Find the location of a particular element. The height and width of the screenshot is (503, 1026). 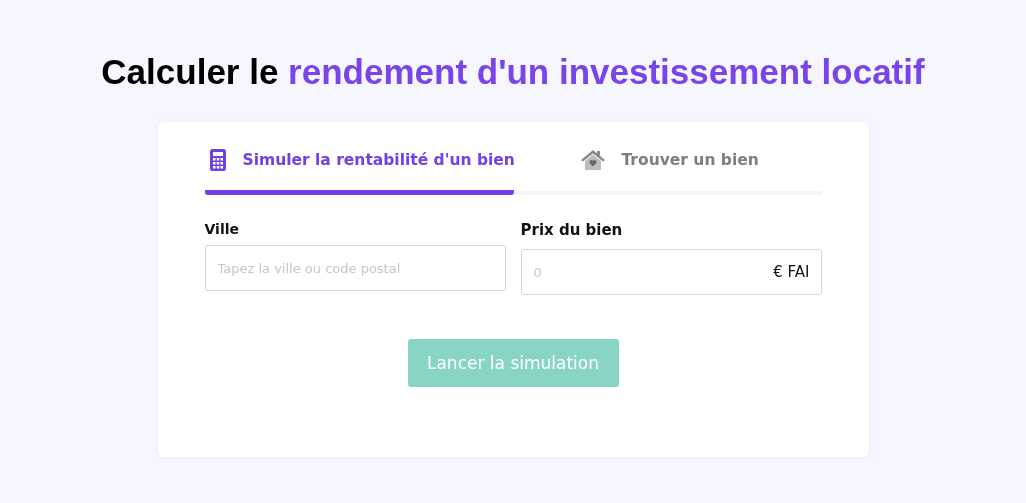

tab: Trouver un bien is located at coordinates (636, 165).